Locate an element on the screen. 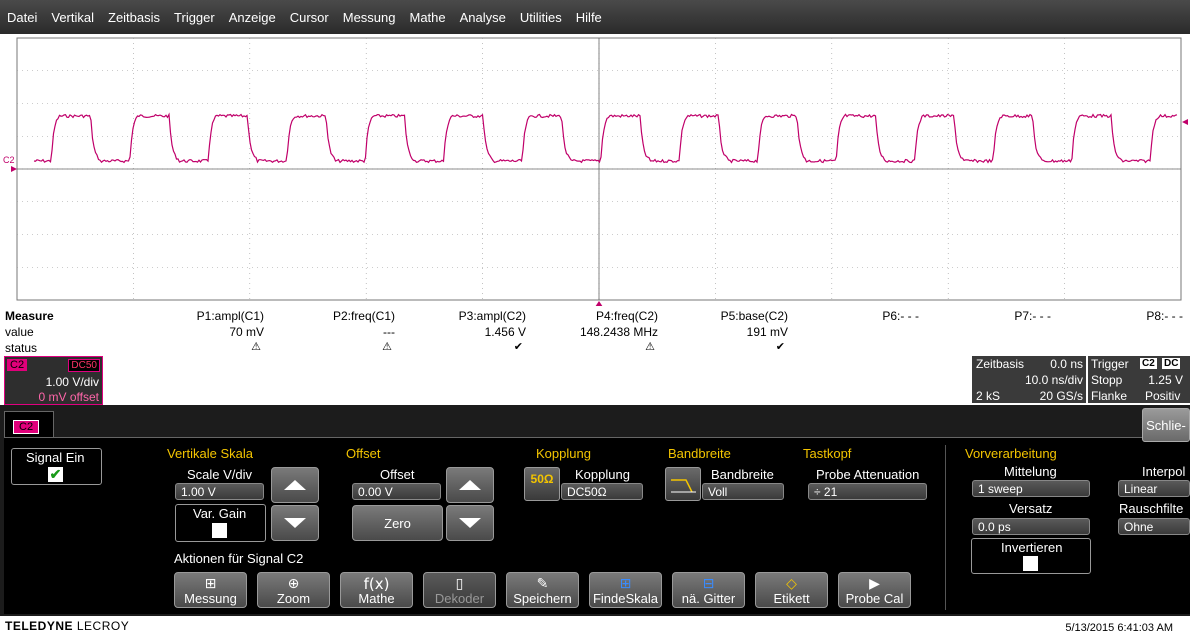  offset-input: 0.00 V is located at coordinates (396, 491).